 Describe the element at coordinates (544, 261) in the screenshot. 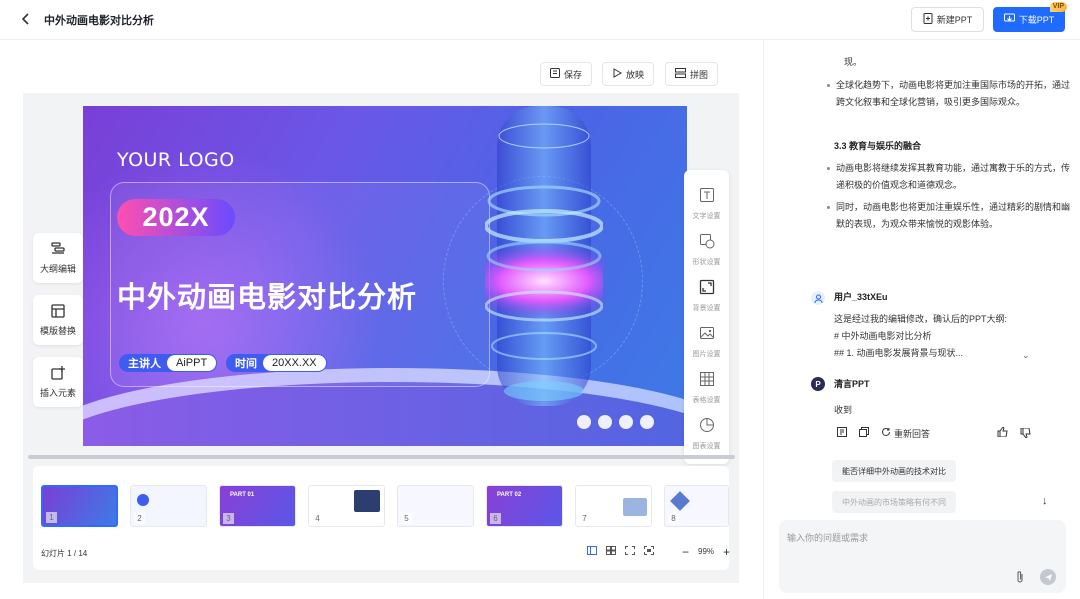

I see `slide-cylinder-graphic` at that location.